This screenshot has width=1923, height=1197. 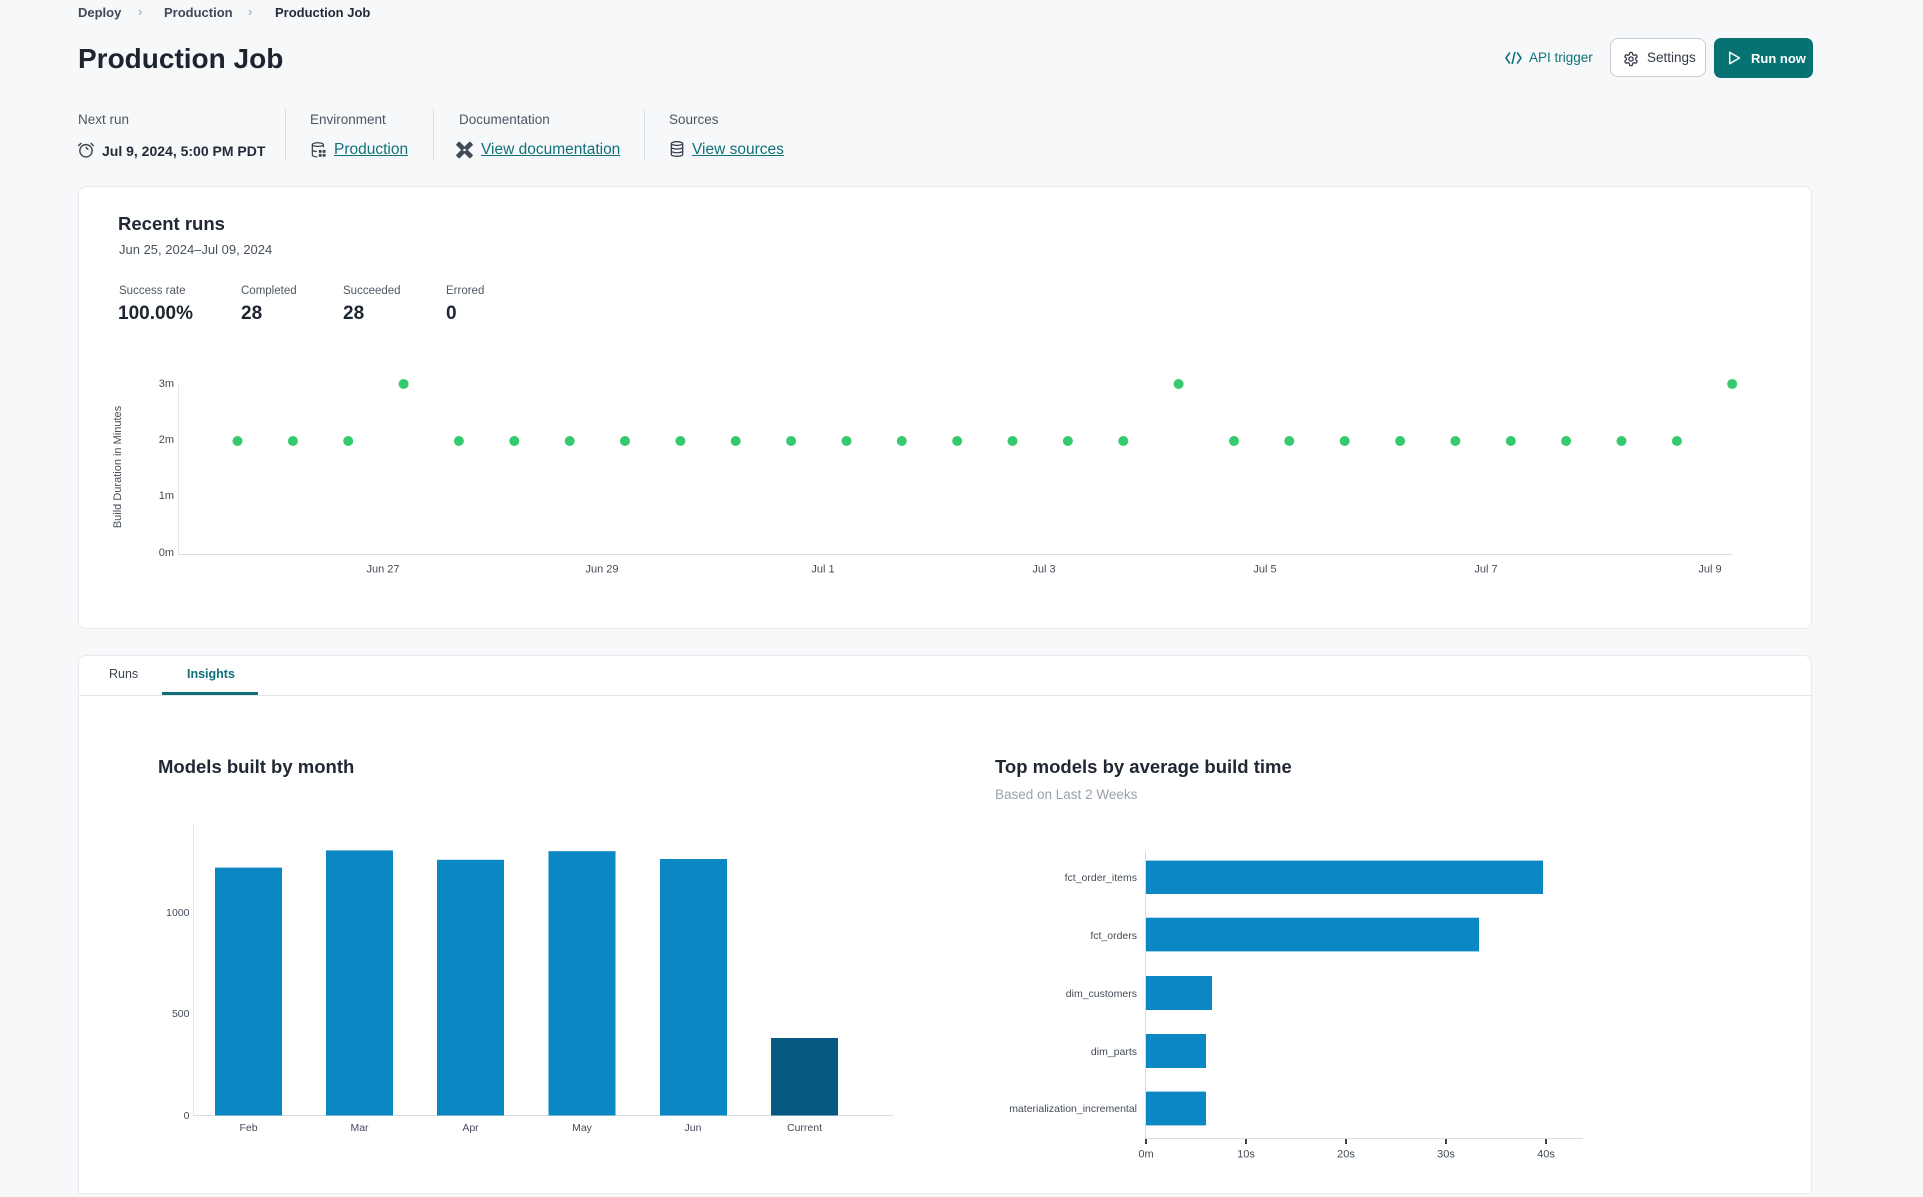 I want to click on svg-text: Jul 3, so click(x=1043, y=570).